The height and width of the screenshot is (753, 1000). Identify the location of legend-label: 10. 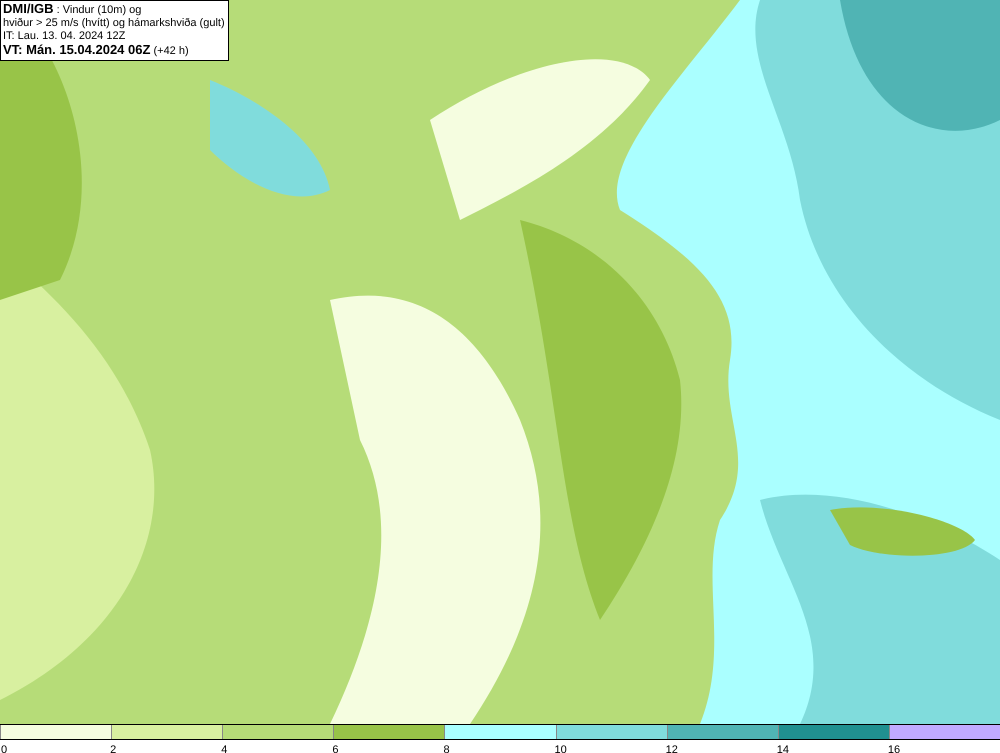
(560, 748).